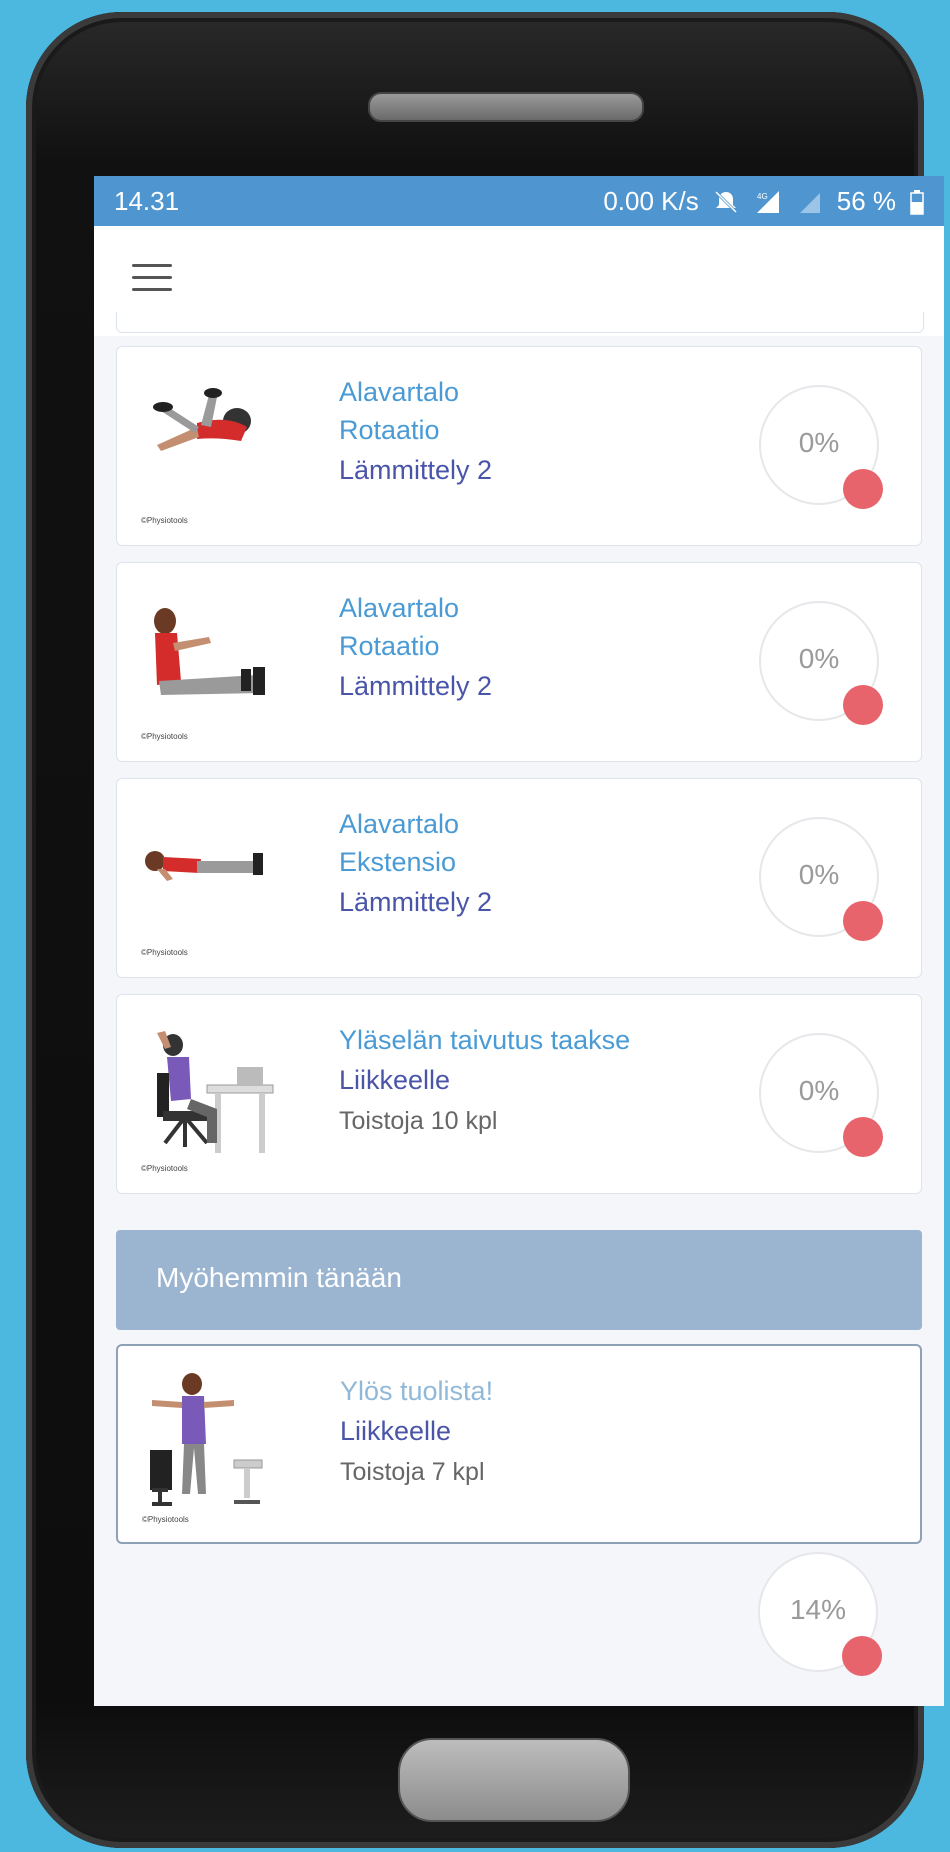 This screenshot has width=950, height=1852. Describe the element at coordinates (520, 322) in the screenshot. I see `previous-card-edge` at that location.